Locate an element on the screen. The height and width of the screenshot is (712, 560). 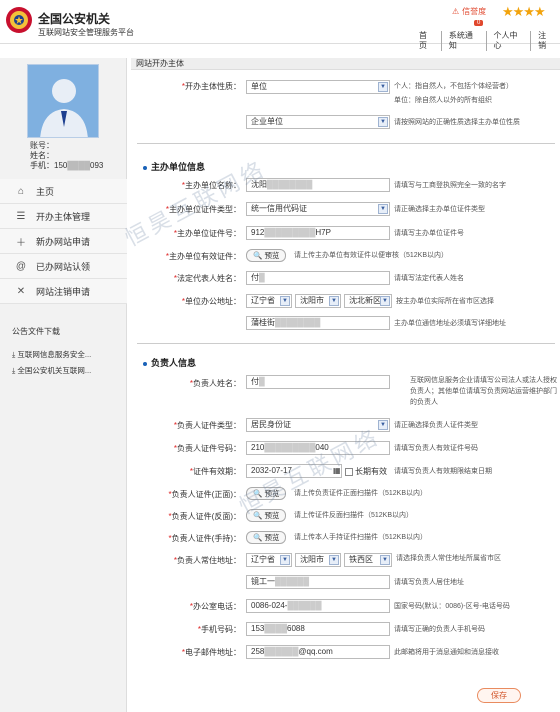
menu-subject: ☰ 开办主体管理 is located at coordinates (63, 216).